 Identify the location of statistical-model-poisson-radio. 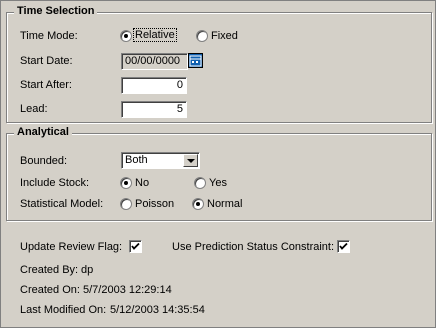
(126, 204).